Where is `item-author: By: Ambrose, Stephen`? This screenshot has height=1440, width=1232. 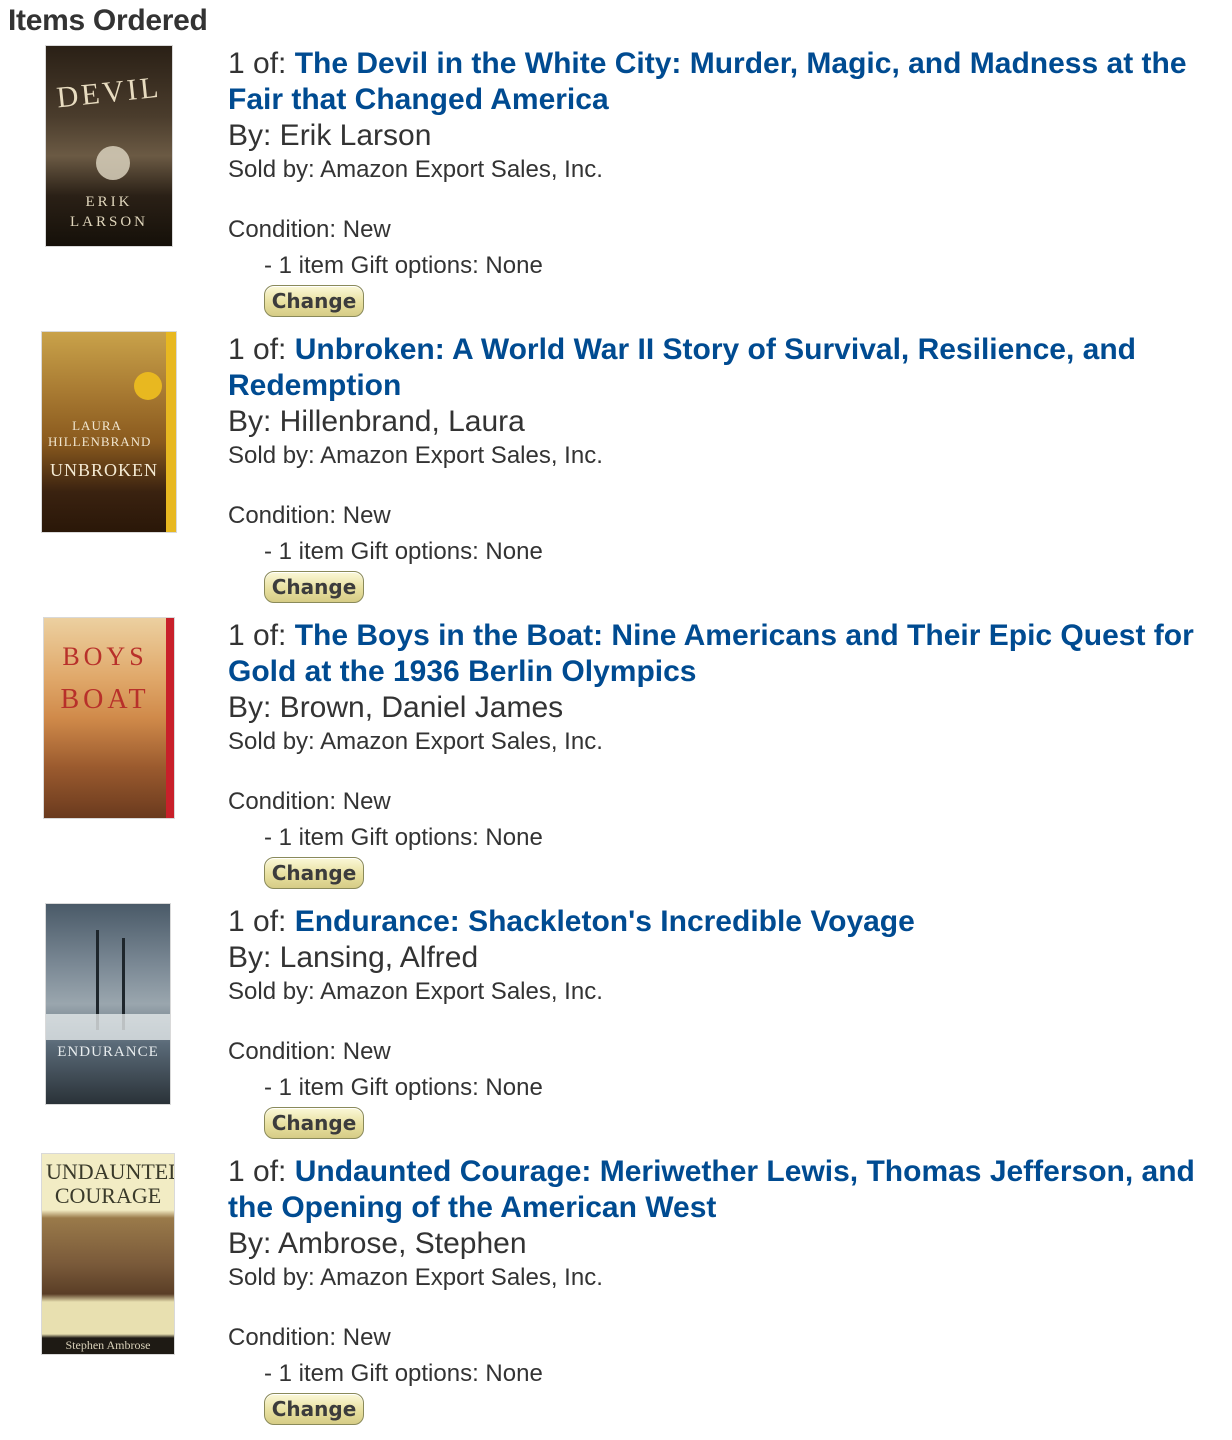 item-author: By: Ambrose, Stephen is located at coordinates (377, 1243).